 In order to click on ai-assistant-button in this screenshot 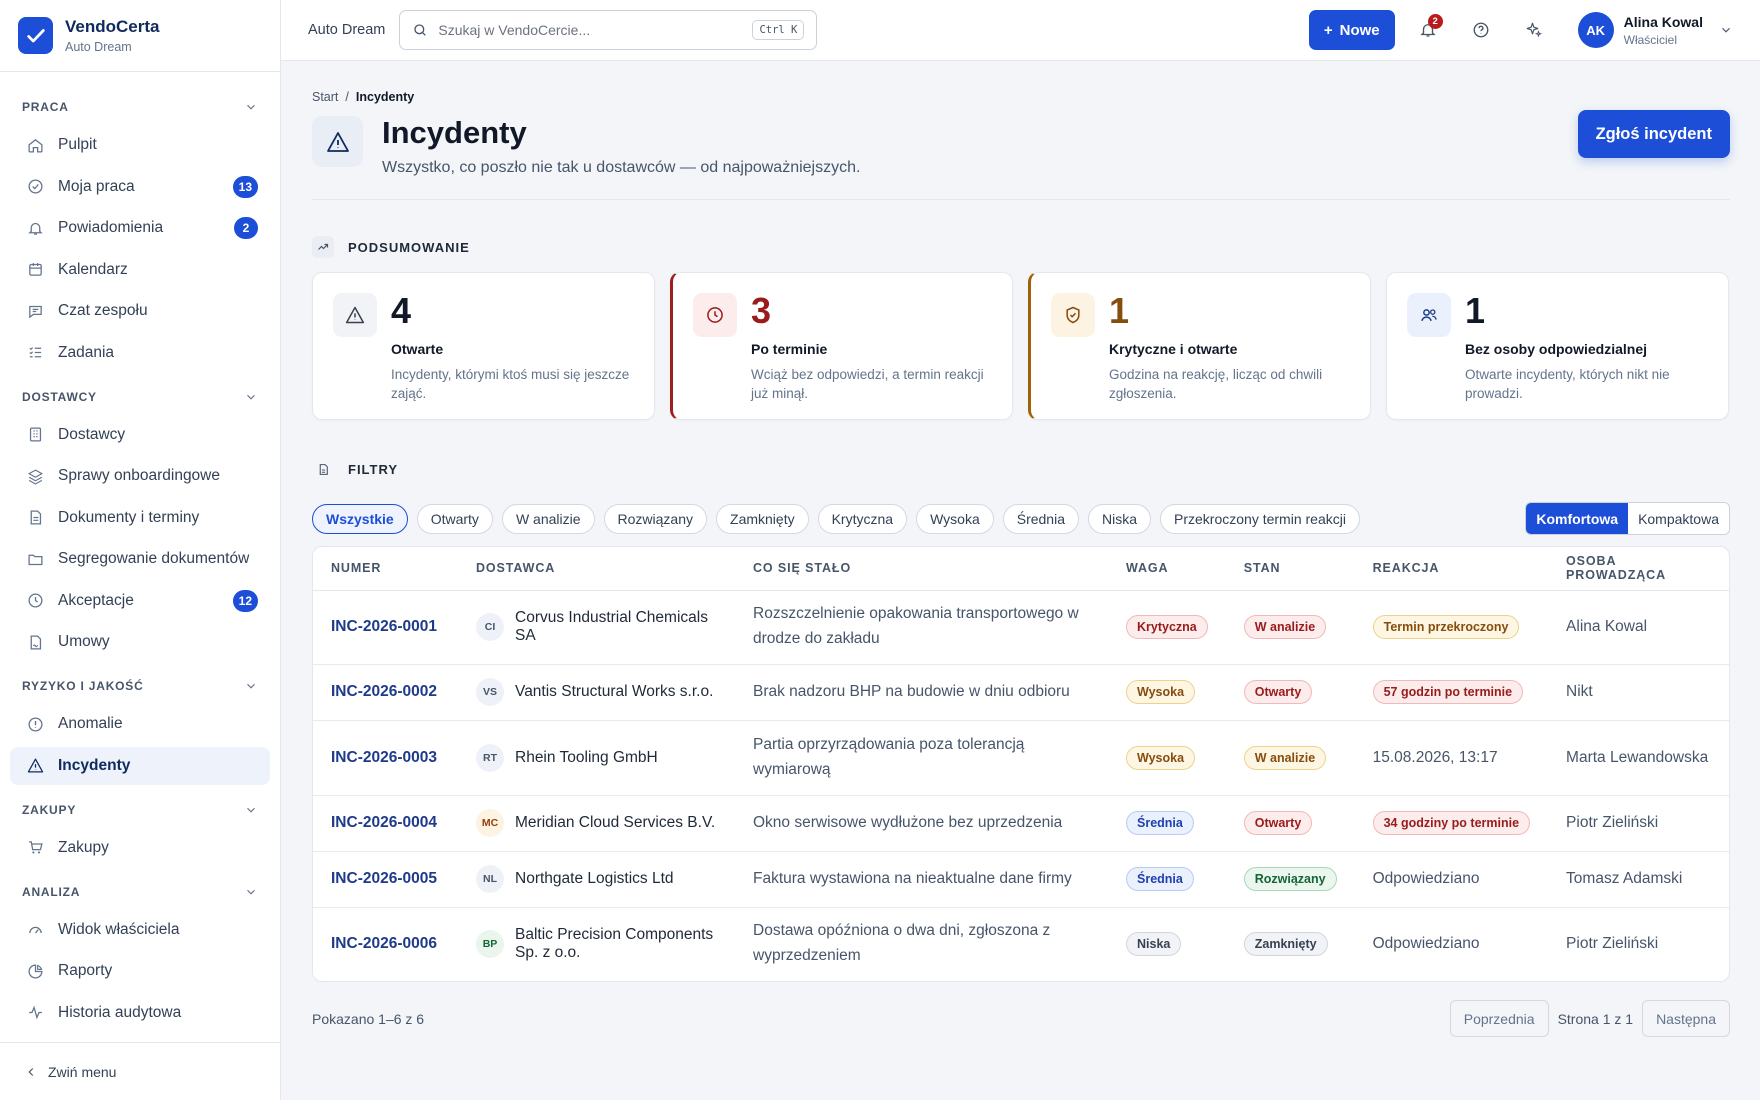, I will do `click(1534, 30)`.